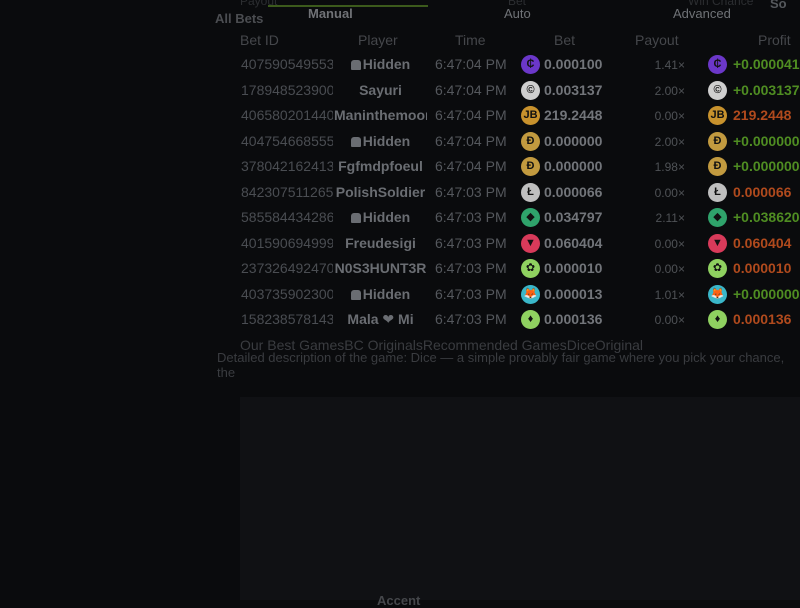 The height and width of the screenshot is (608, 800). I want to click on player-label: PolishSoldier, so click(380, 191).